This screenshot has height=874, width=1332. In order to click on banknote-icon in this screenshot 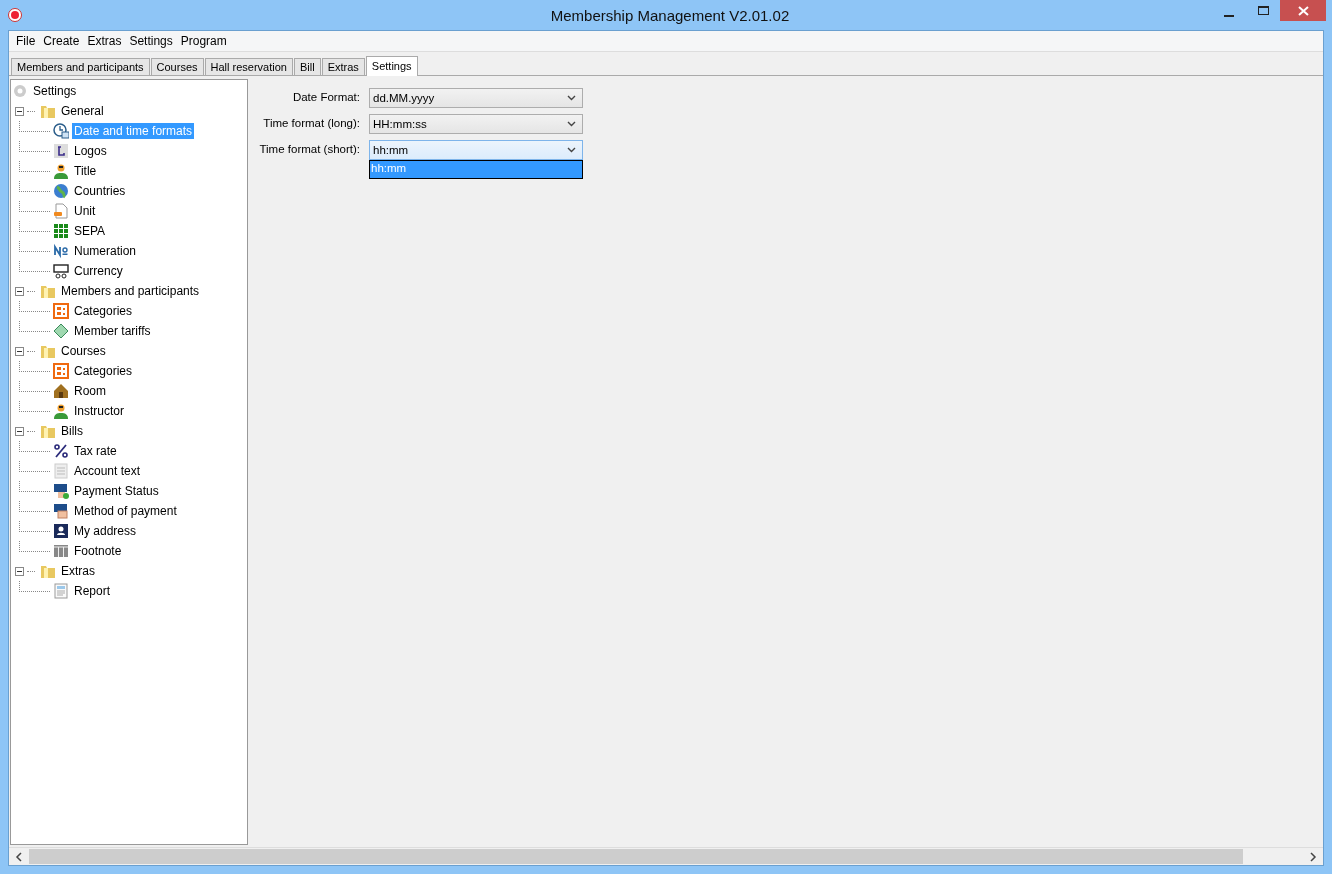, I will do `click(61, 271)`.